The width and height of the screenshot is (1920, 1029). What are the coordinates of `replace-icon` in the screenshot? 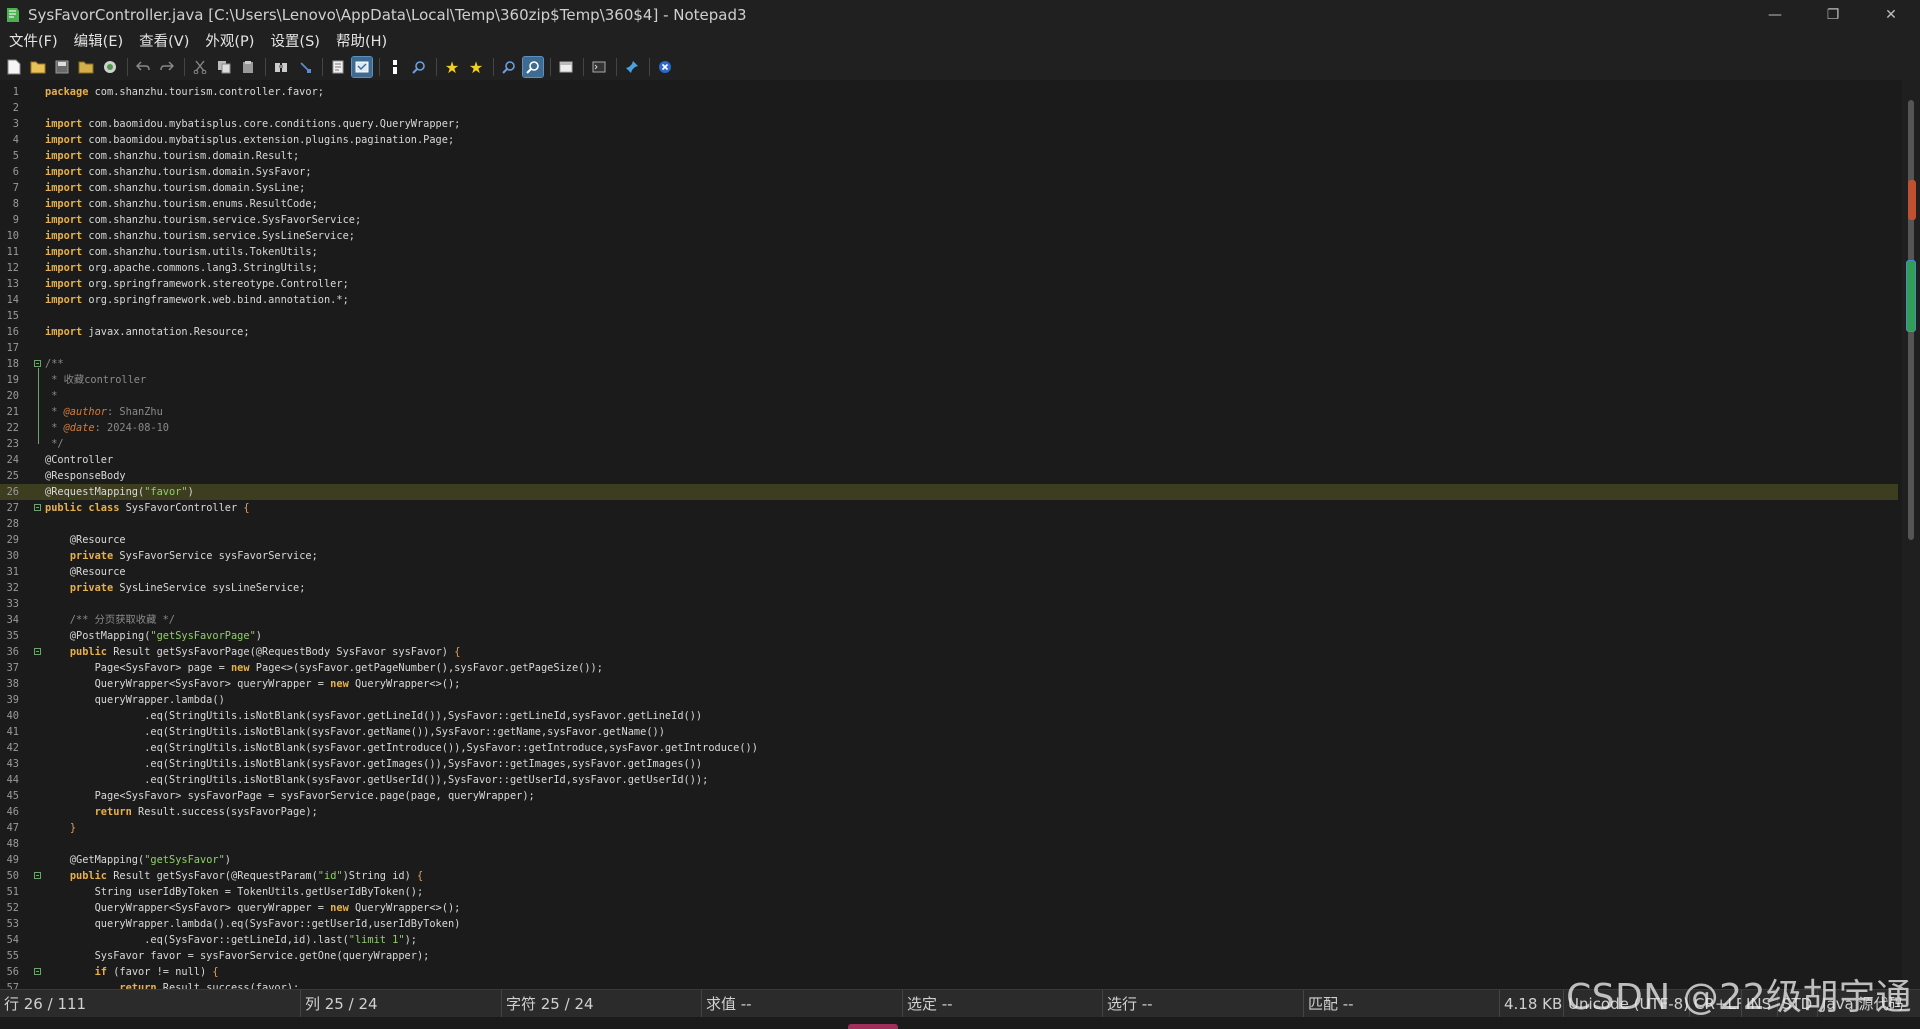 It's located at (305, 67).